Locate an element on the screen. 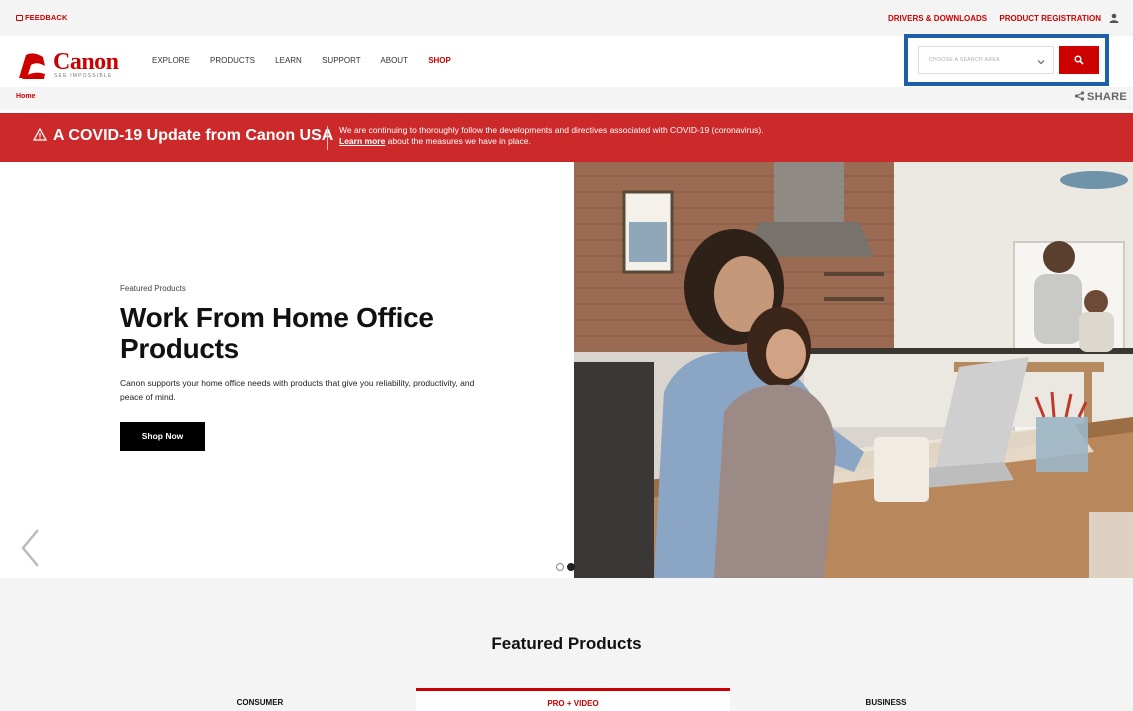 Image resolution: width=1133 pixels, height=711 pixels. search-area-placeholder: CHOOSE A SEARCH AREA is located at coordinates (964, 60).